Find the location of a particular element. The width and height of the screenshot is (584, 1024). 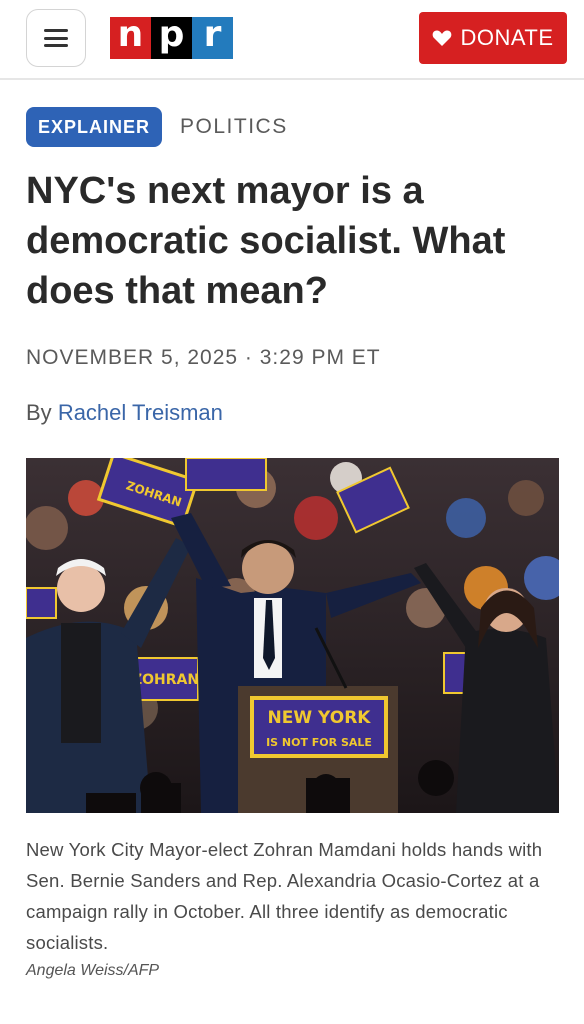

podium-sign-bottom: IS NOT FOR SALE is located at coordinates (319, 742).